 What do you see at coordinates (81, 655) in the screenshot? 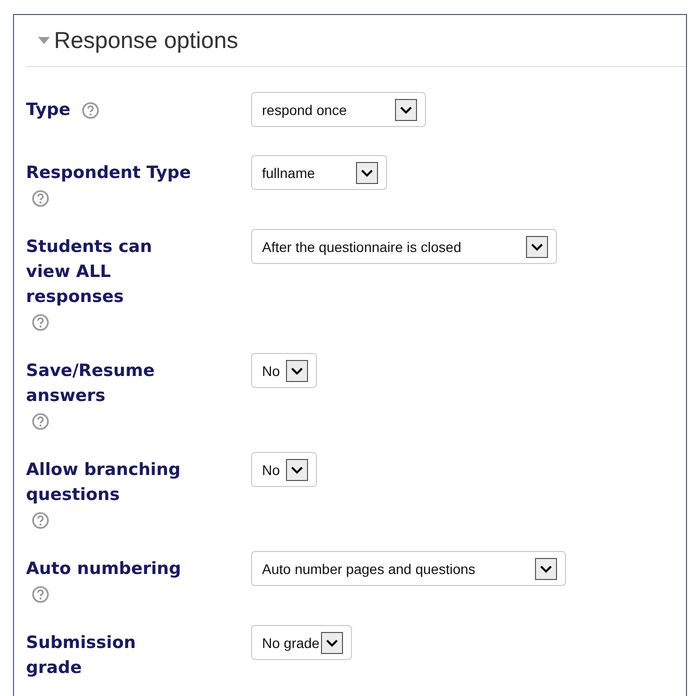
I see `field-label: Submission grade` at bounding box center [81, 655].